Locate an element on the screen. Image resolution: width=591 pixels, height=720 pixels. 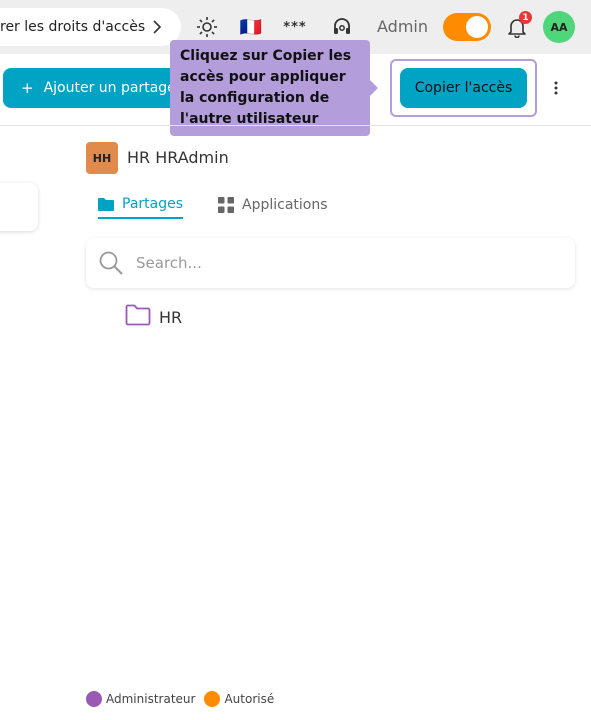
selected-user-avatar: HH is located at coordinates (102, 158).